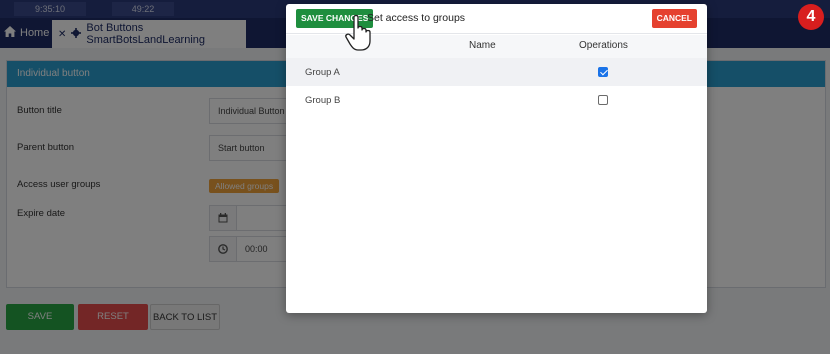 The image size is (830, 354). Describe the element at coordinates (496, 72) in the screenshot. I see `table-row: Group A` at that location.